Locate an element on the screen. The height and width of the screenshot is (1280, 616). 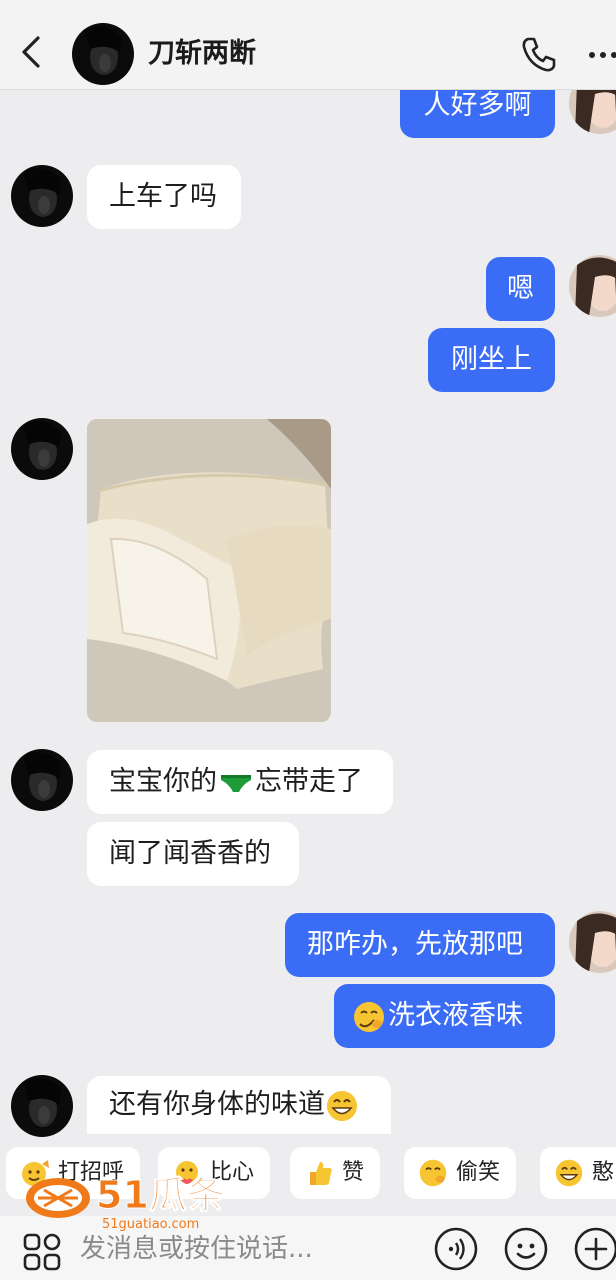
watermark-logo: 51瓜条 51guatiao.com is located at coordinates (125, 1202).